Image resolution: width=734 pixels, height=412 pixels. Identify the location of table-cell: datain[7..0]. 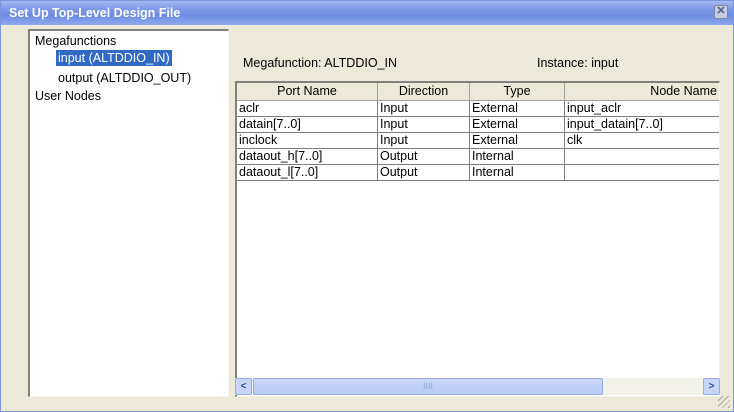
(307, 125).